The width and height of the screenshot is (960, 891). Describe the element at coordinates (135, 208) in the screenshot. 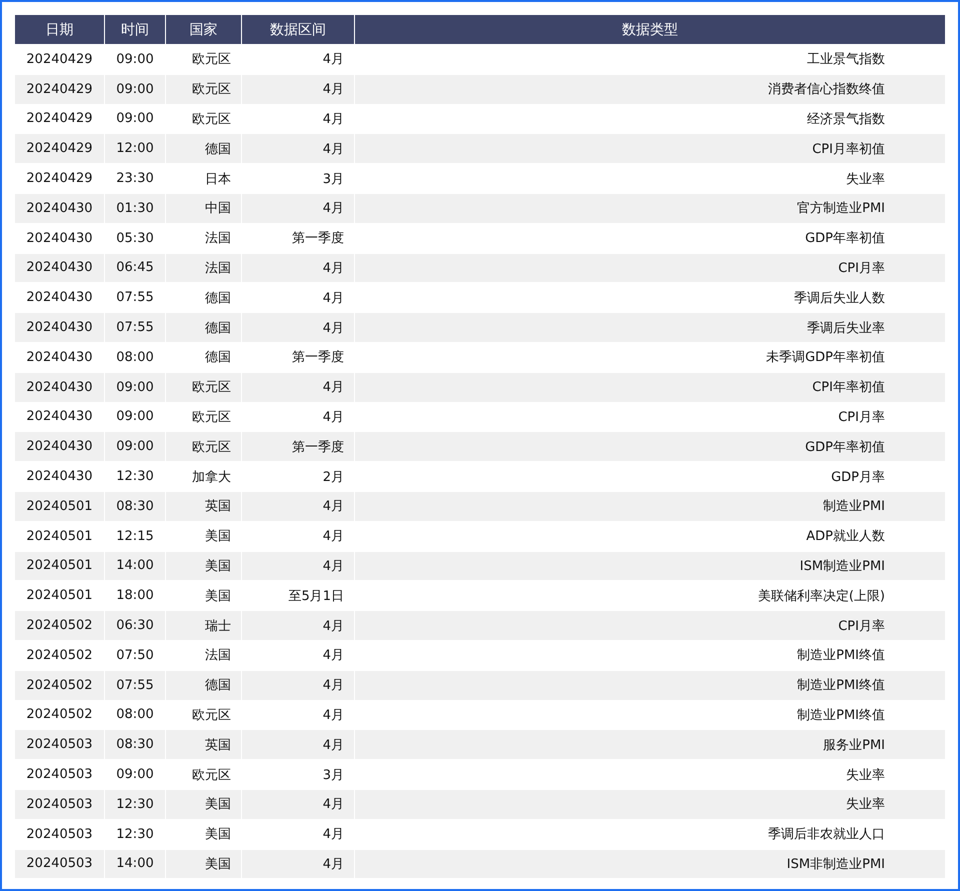

I see `table-cell: 01:30` at that location.